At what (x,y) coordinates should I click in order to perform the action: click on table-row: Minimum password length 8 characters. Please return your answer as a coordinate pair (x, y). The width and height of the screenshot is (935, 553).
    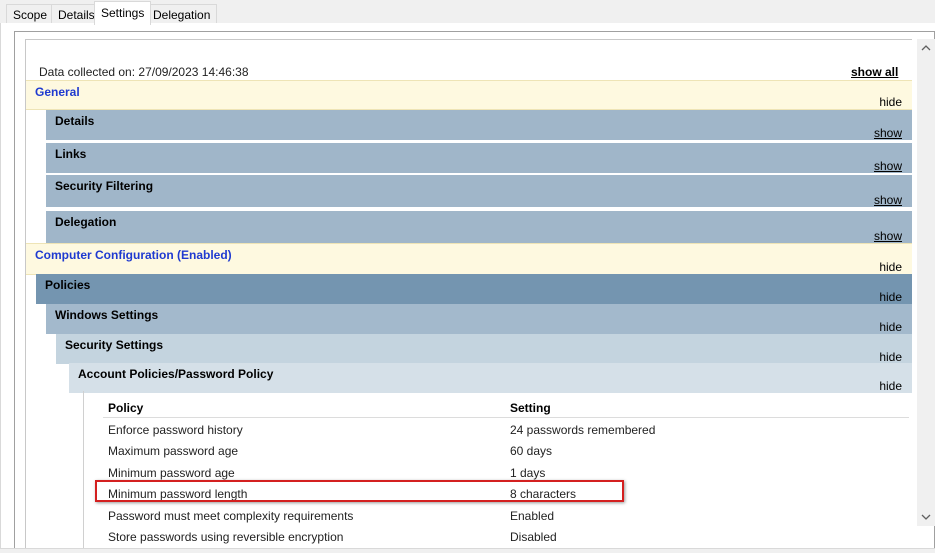
    Looking at the image, I should click on (498, 497).